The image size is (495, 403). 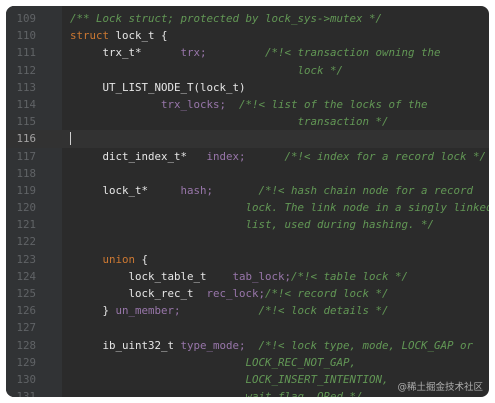 I want to click on code-token: /*!< index for a record lock */, so click(x=385, y=156).